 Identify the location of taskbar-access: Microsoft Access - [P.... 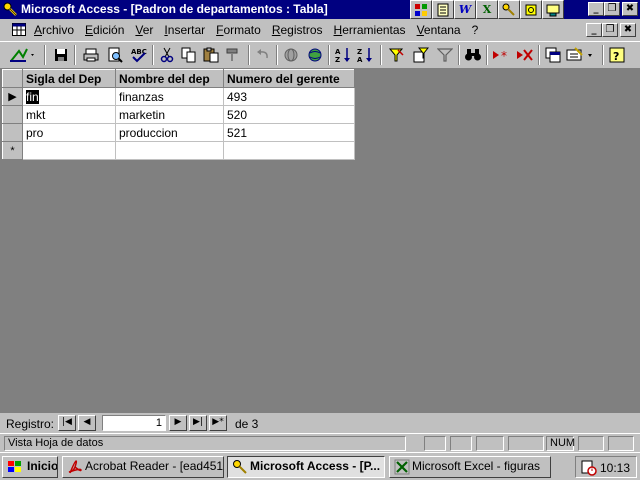
(306, 467).